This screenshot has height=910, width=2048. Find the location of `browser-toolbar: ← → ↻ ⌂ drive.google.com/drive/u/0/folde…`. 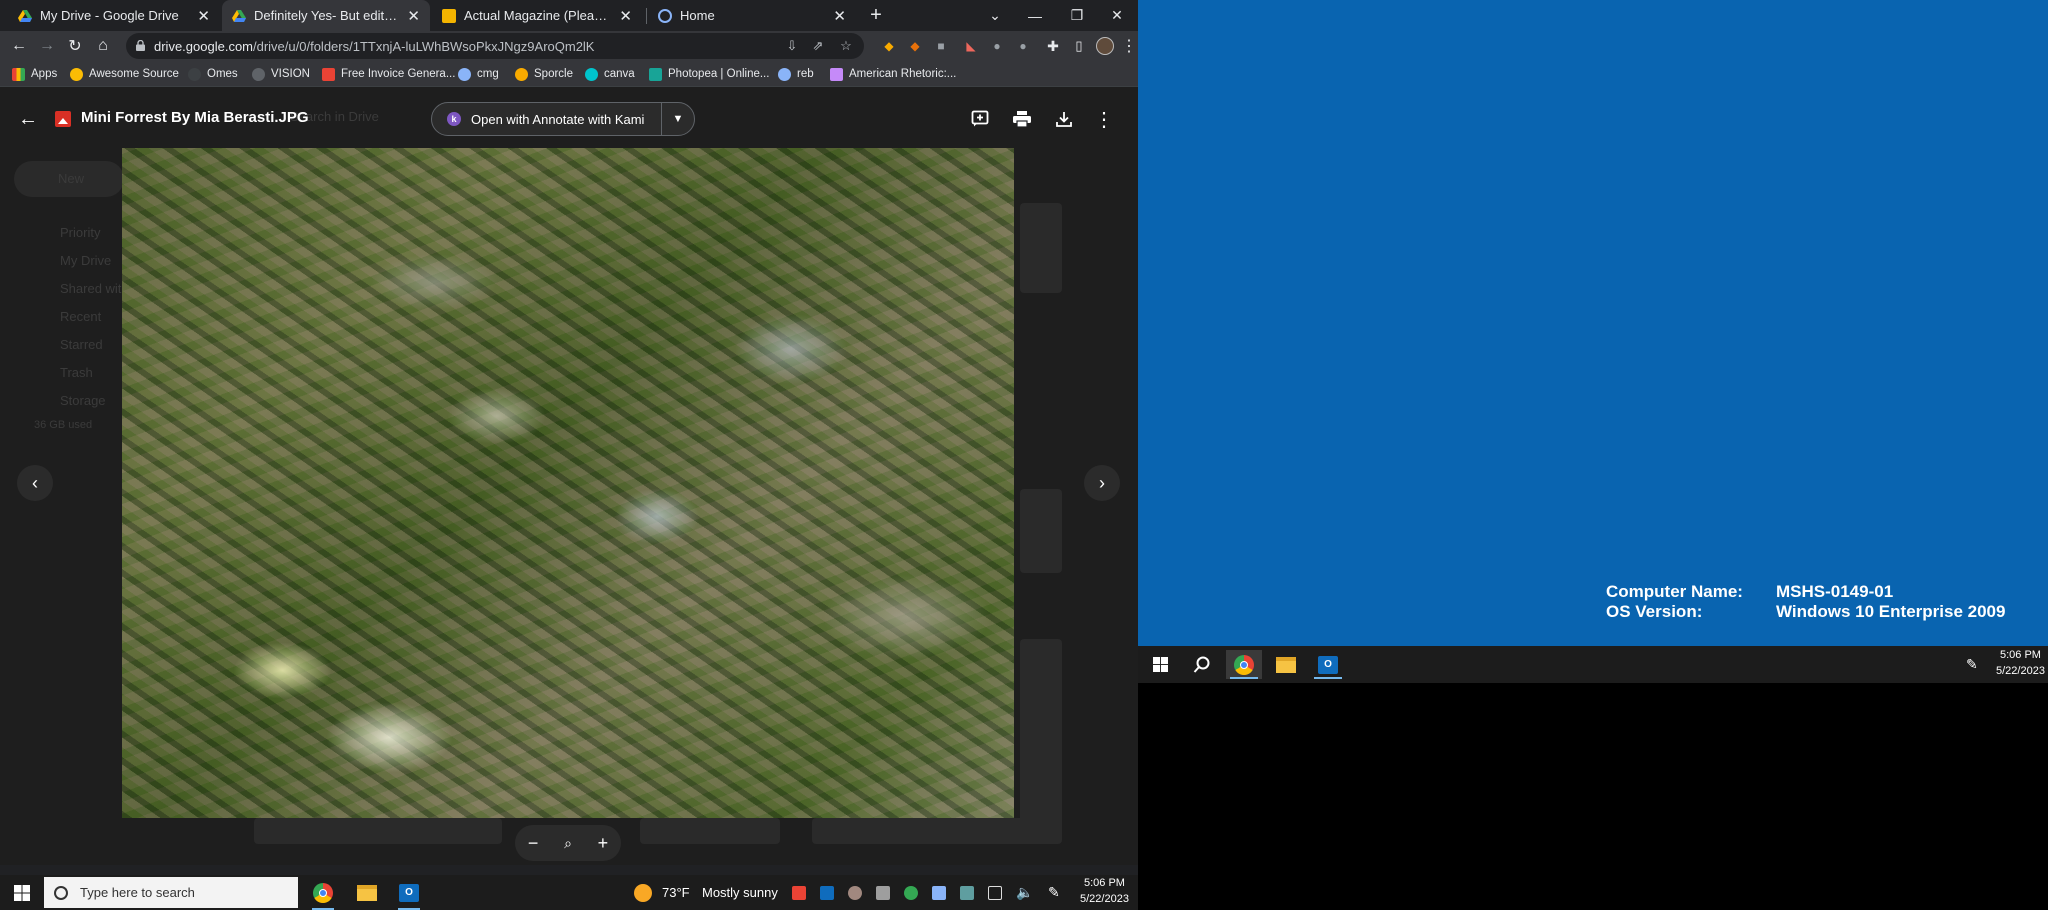

browser-toolbar: ← → ↻ ⌂ drive.google.com/drive/u/0/folde… is located at coordinates (569, 46).